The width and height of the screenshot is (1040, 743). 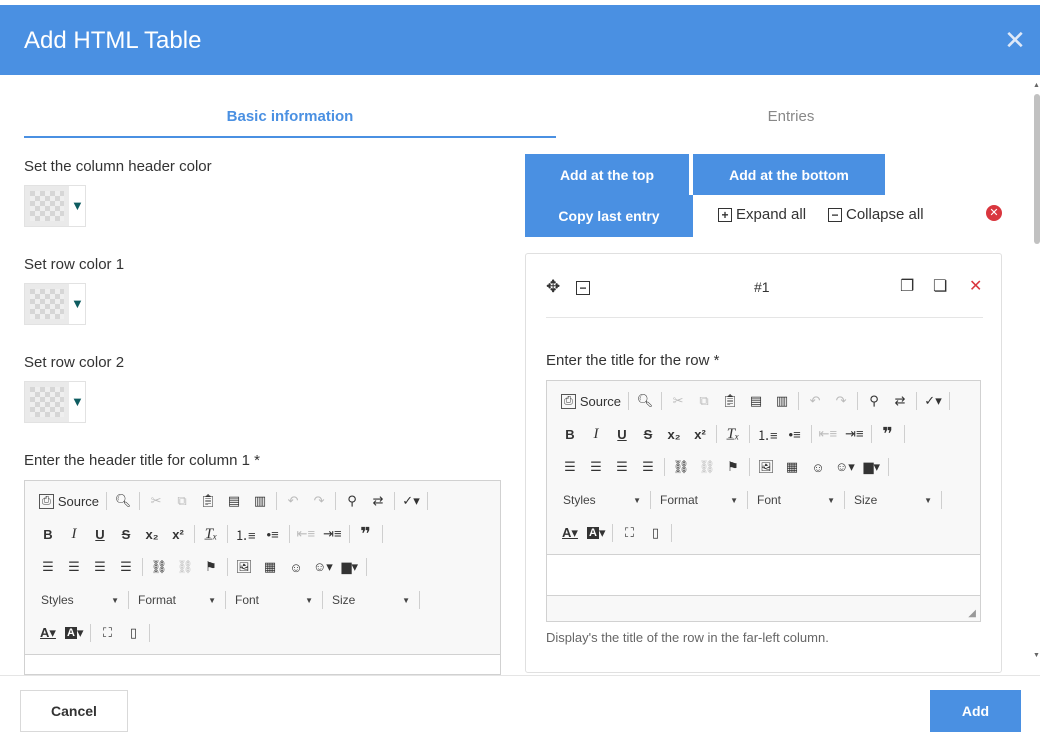 What do you see at coordinates (1015, 40) in the screenshot?
I see `close-icon: ✕` at bounding box center [1015, 40].